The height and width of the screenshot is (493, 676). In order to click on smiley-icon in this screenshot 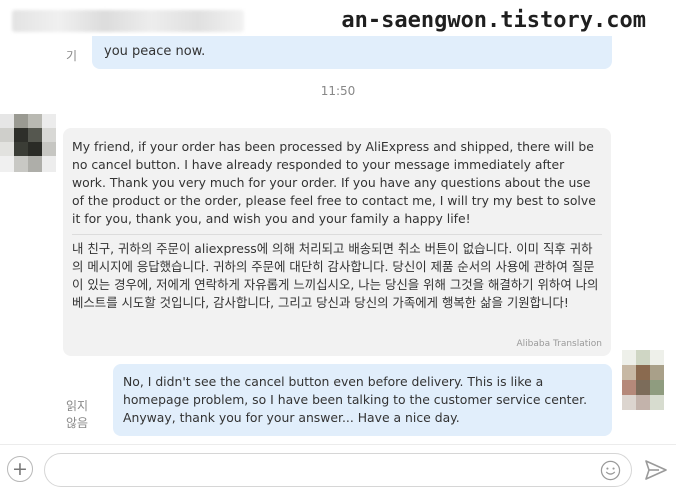, I will do `click(610, 470)`.